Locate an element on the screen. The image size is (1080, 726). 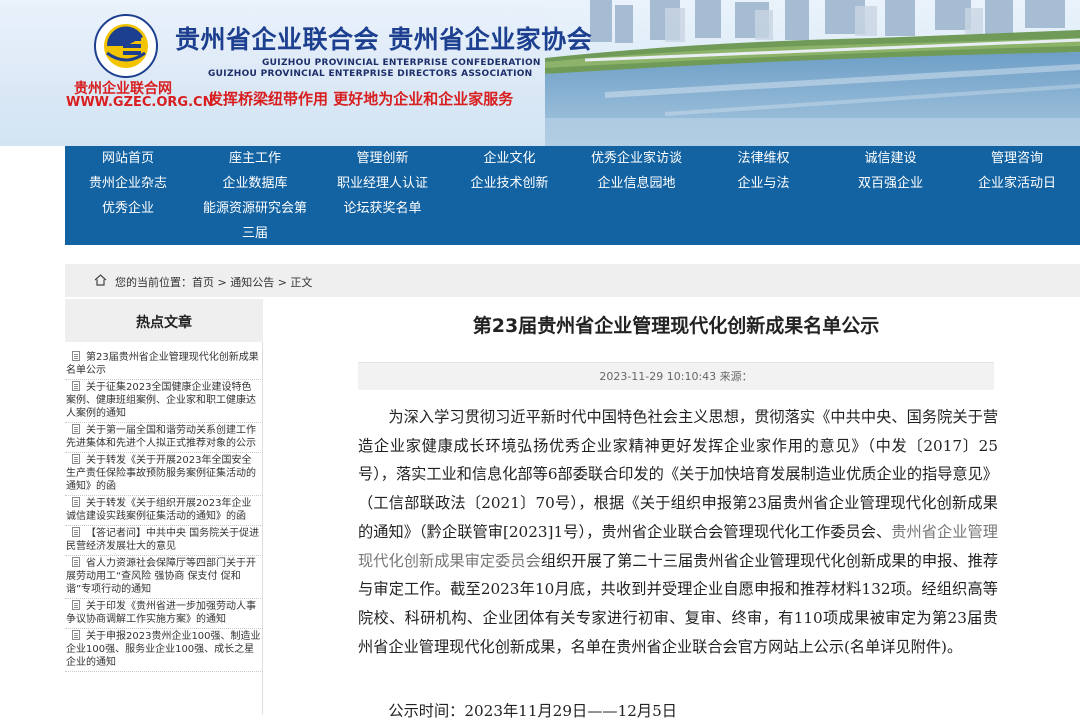
nav-column-7: 诚信建设 双百强企业 is located at coordinates (890, 195).